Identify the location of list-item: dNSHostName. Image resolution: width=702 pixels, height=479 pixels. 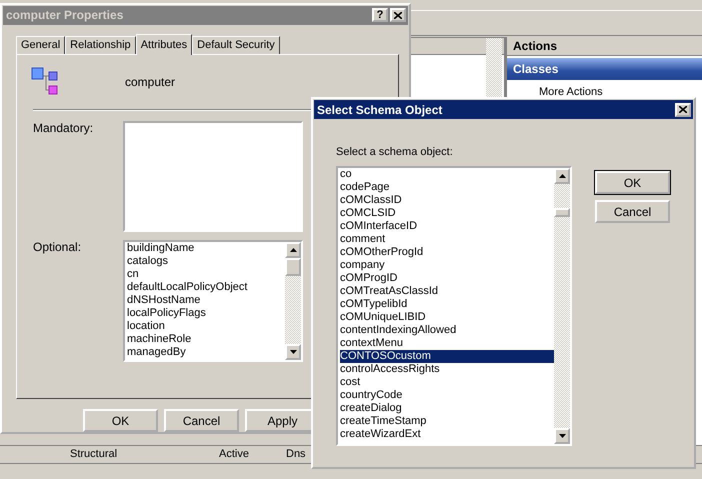
(206, 300).